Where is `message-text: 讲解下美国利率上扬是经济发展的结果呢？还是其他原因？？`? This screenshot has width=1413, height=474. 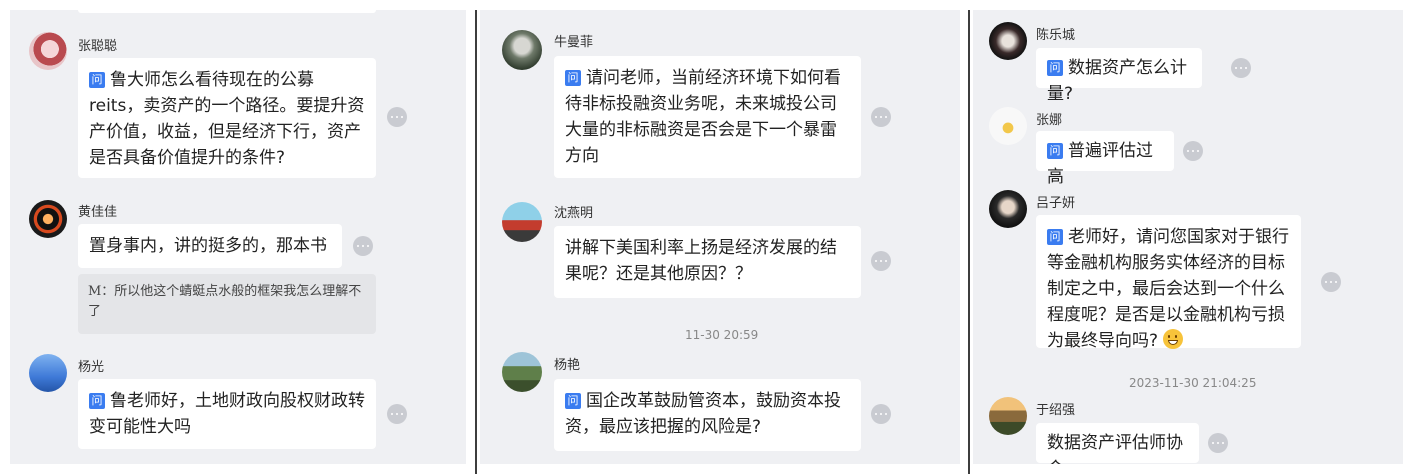 message-text: 讲解下美国利率上扬是经济发展的结果呢？还是其他原因？？ is located at coordinates (701, 261).